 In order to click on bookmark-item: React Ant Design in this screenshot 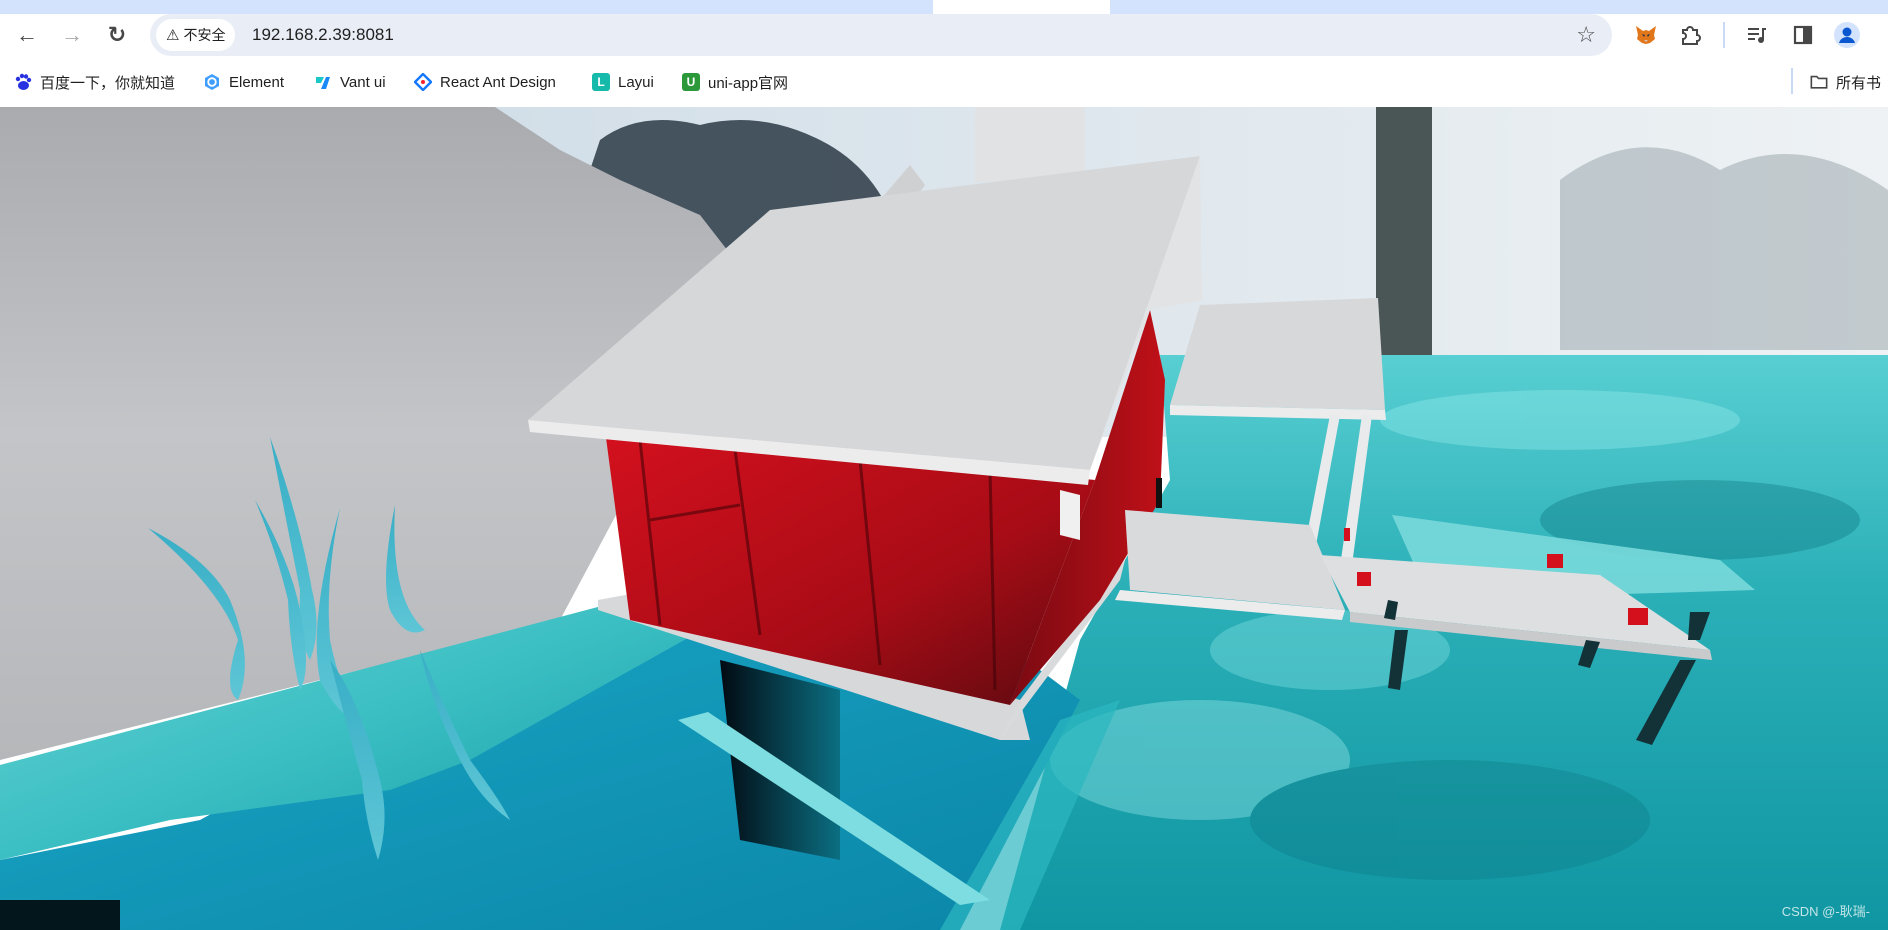, I will do `click(485, 82)`.